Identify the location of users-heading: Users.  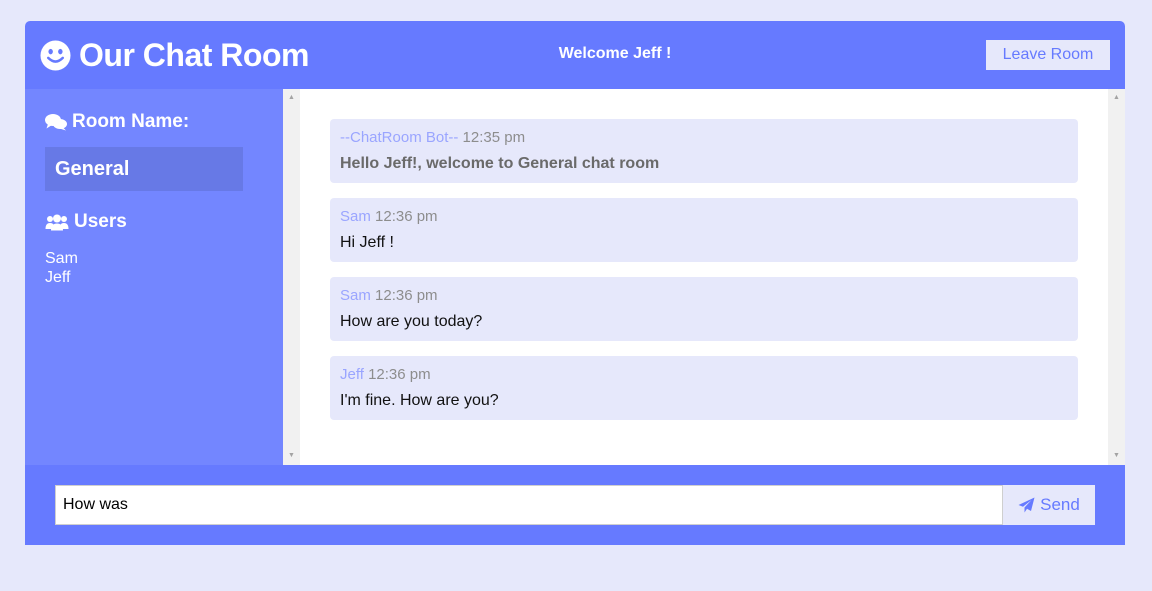
(86, 222).